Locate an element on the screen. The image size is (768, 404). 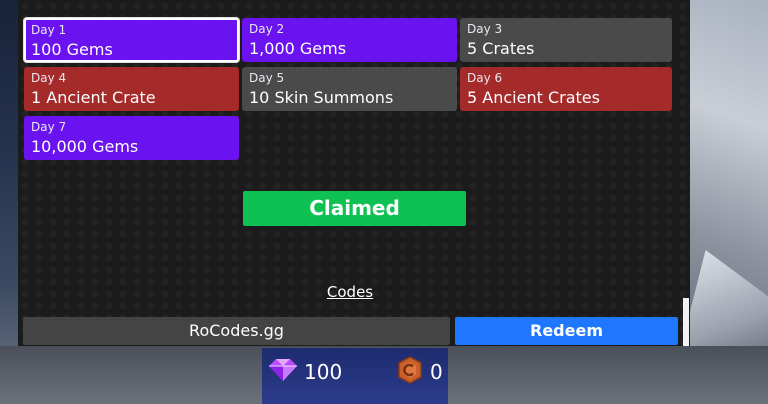
day-label: Day 2 is located at coordinates (267, 29).